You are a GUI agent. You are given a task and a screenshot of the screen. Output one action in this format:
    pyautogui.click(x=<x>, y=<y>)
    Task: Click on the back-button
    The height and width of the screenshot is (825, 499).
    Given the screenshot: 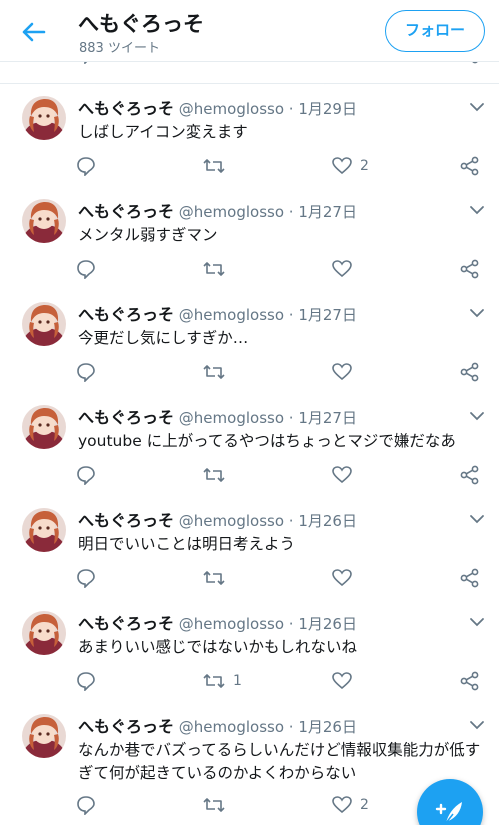 What is the action you would take?
    pyautogui.click(x=34, y=32)
    